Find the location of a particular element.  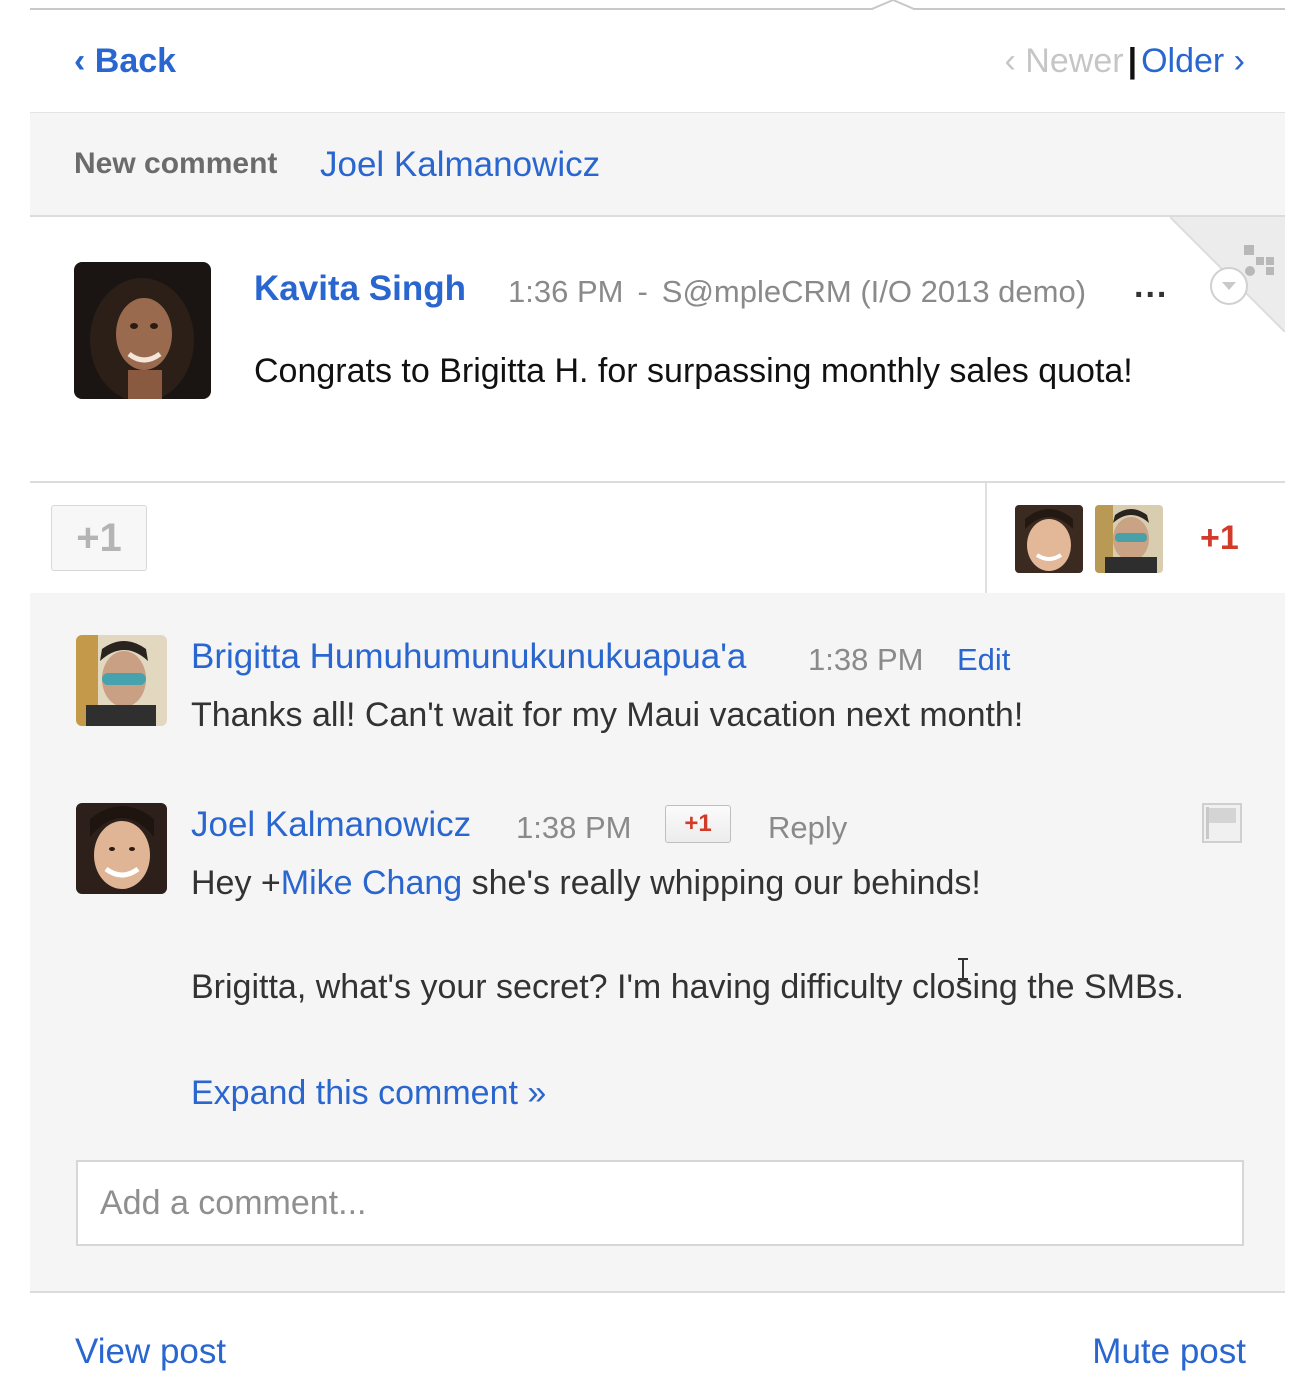

comment-plus-one-button: +1 is located at coordinates (698, 824).